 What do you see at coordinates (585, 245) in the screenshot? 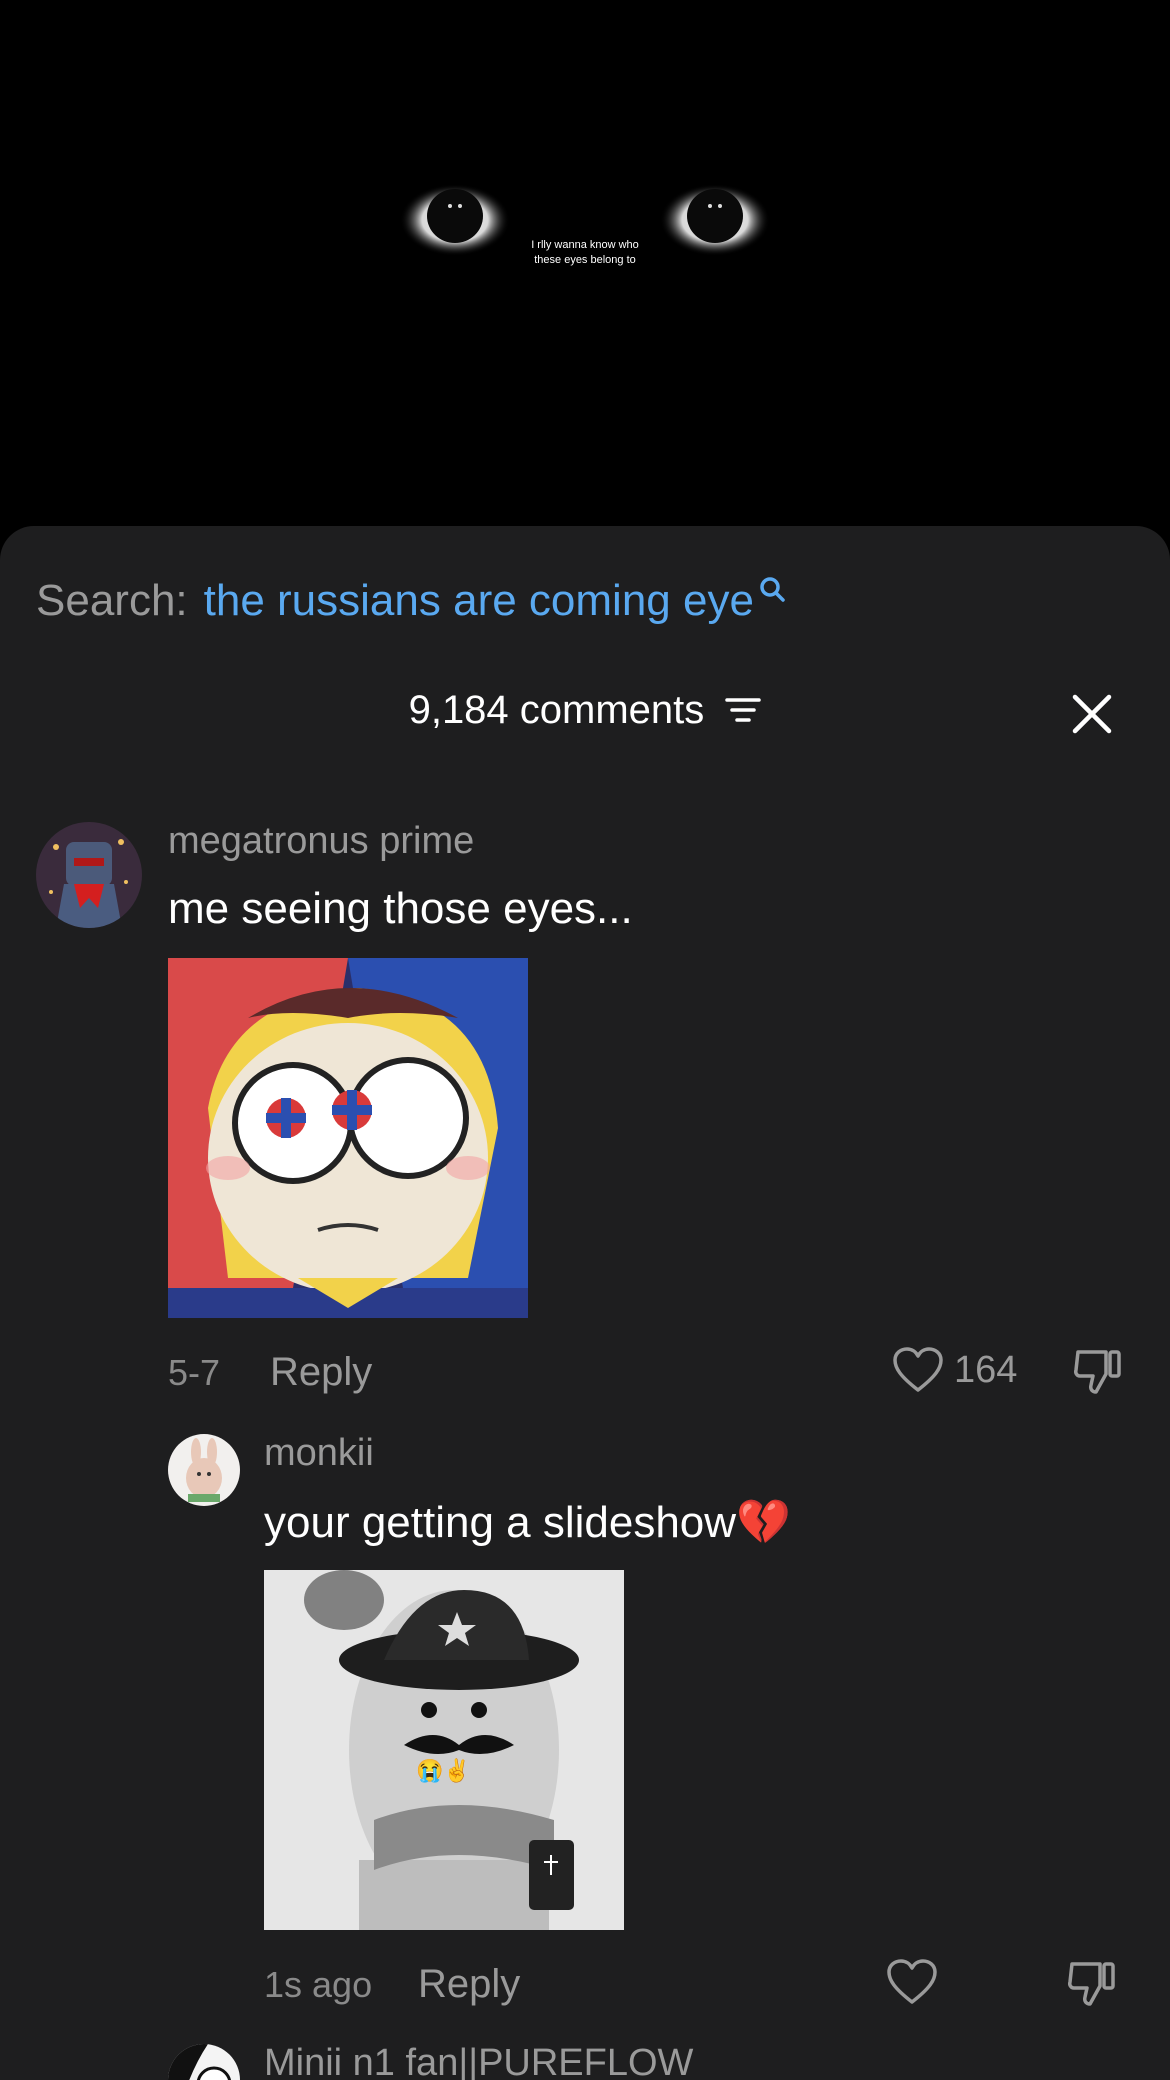
I see `video-caption-line-1: I rlly wanna know who` at bounding box center [585, 245].